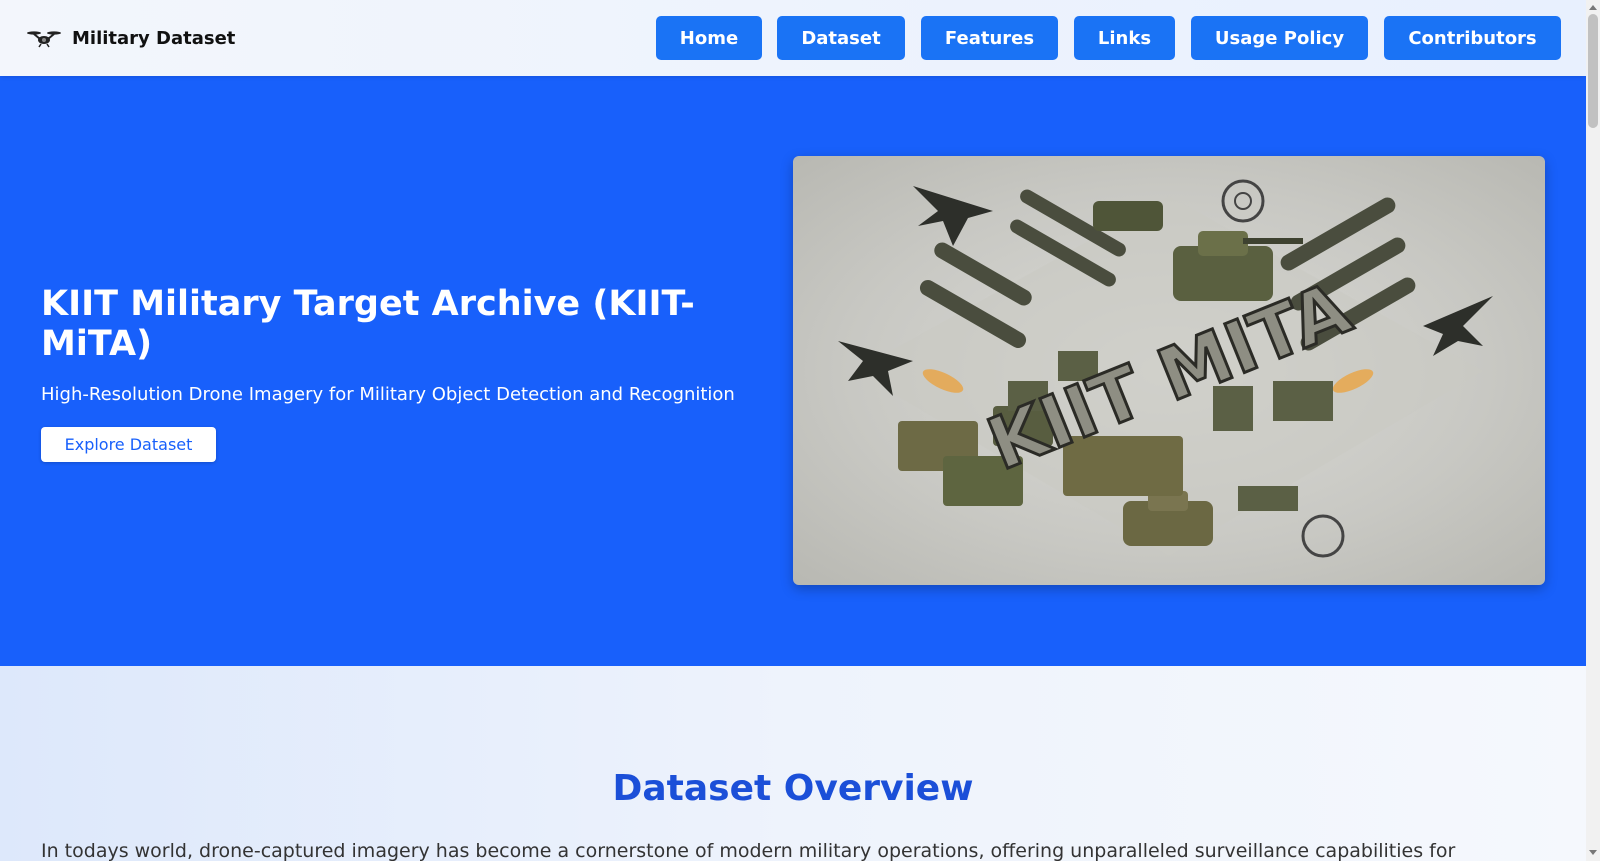 The height and width of the screenshot is (861, 1600). Describe the element at coordinates (841, 38) in the screenshot. I see `nav-dataset-button: Dataset` at that location.